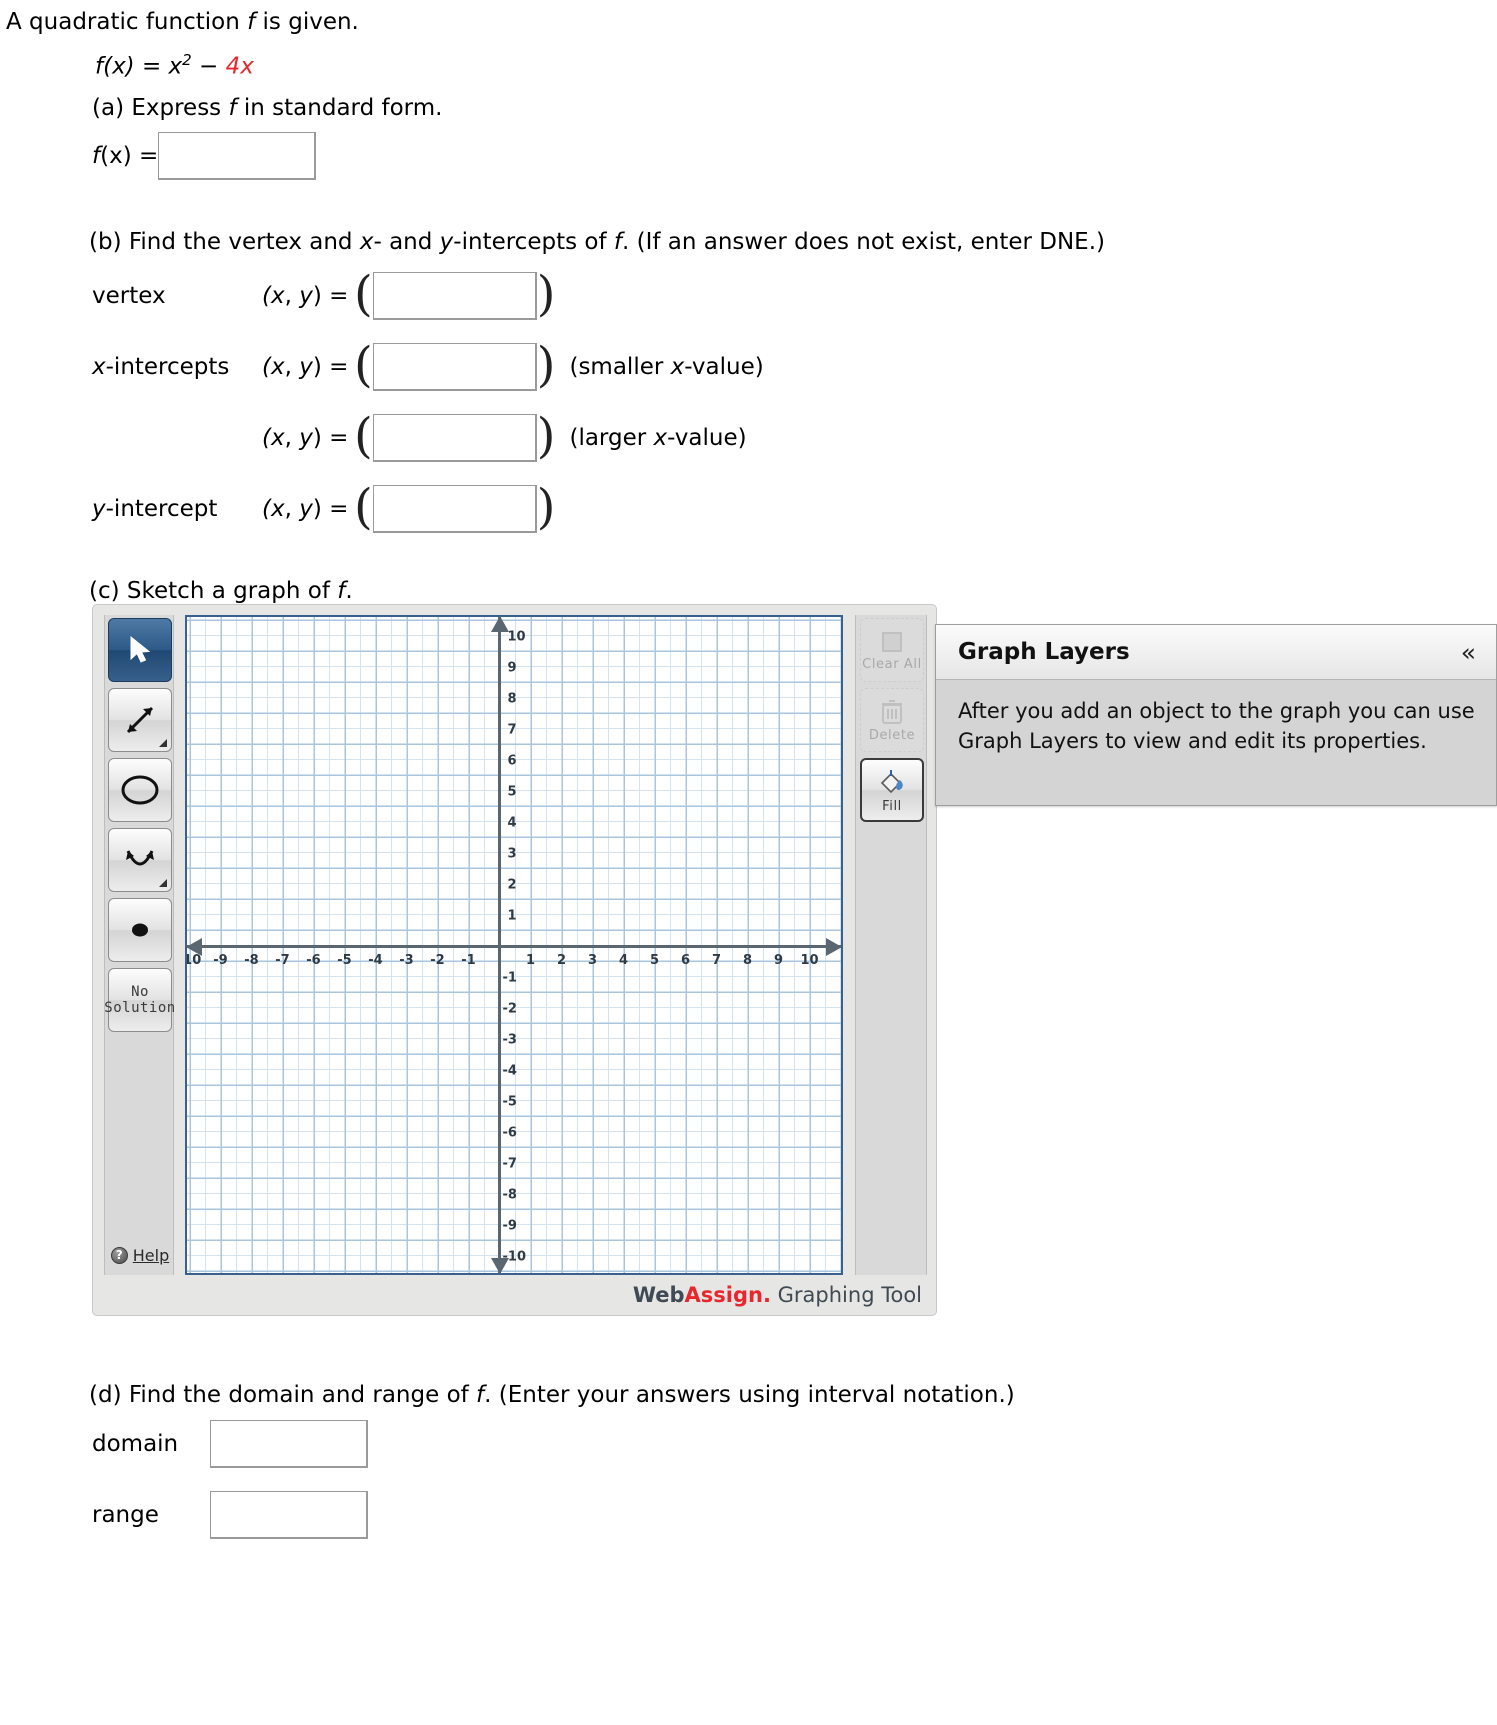  What do you see at coordinates (454, 367) in the screenshot?
I see `x-intercept-smaller-input` at bounding box center [454, 367].